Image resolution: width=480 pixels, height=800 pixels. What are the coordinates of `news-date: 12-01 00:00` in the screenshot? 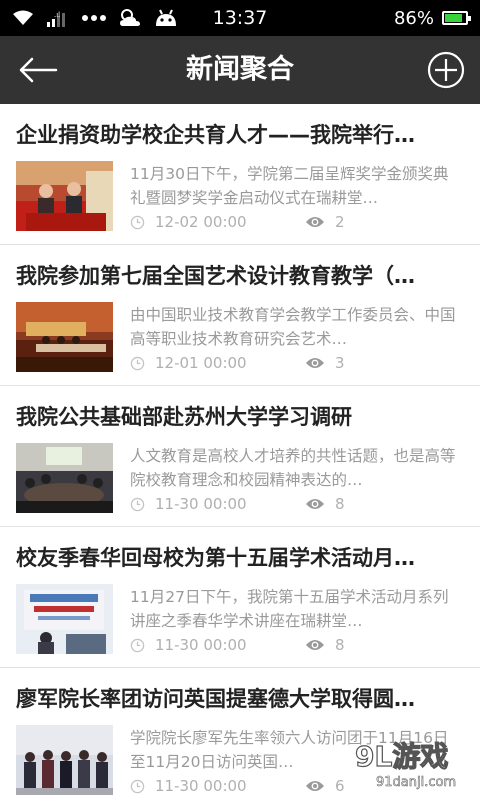 It's located at (201, 363).